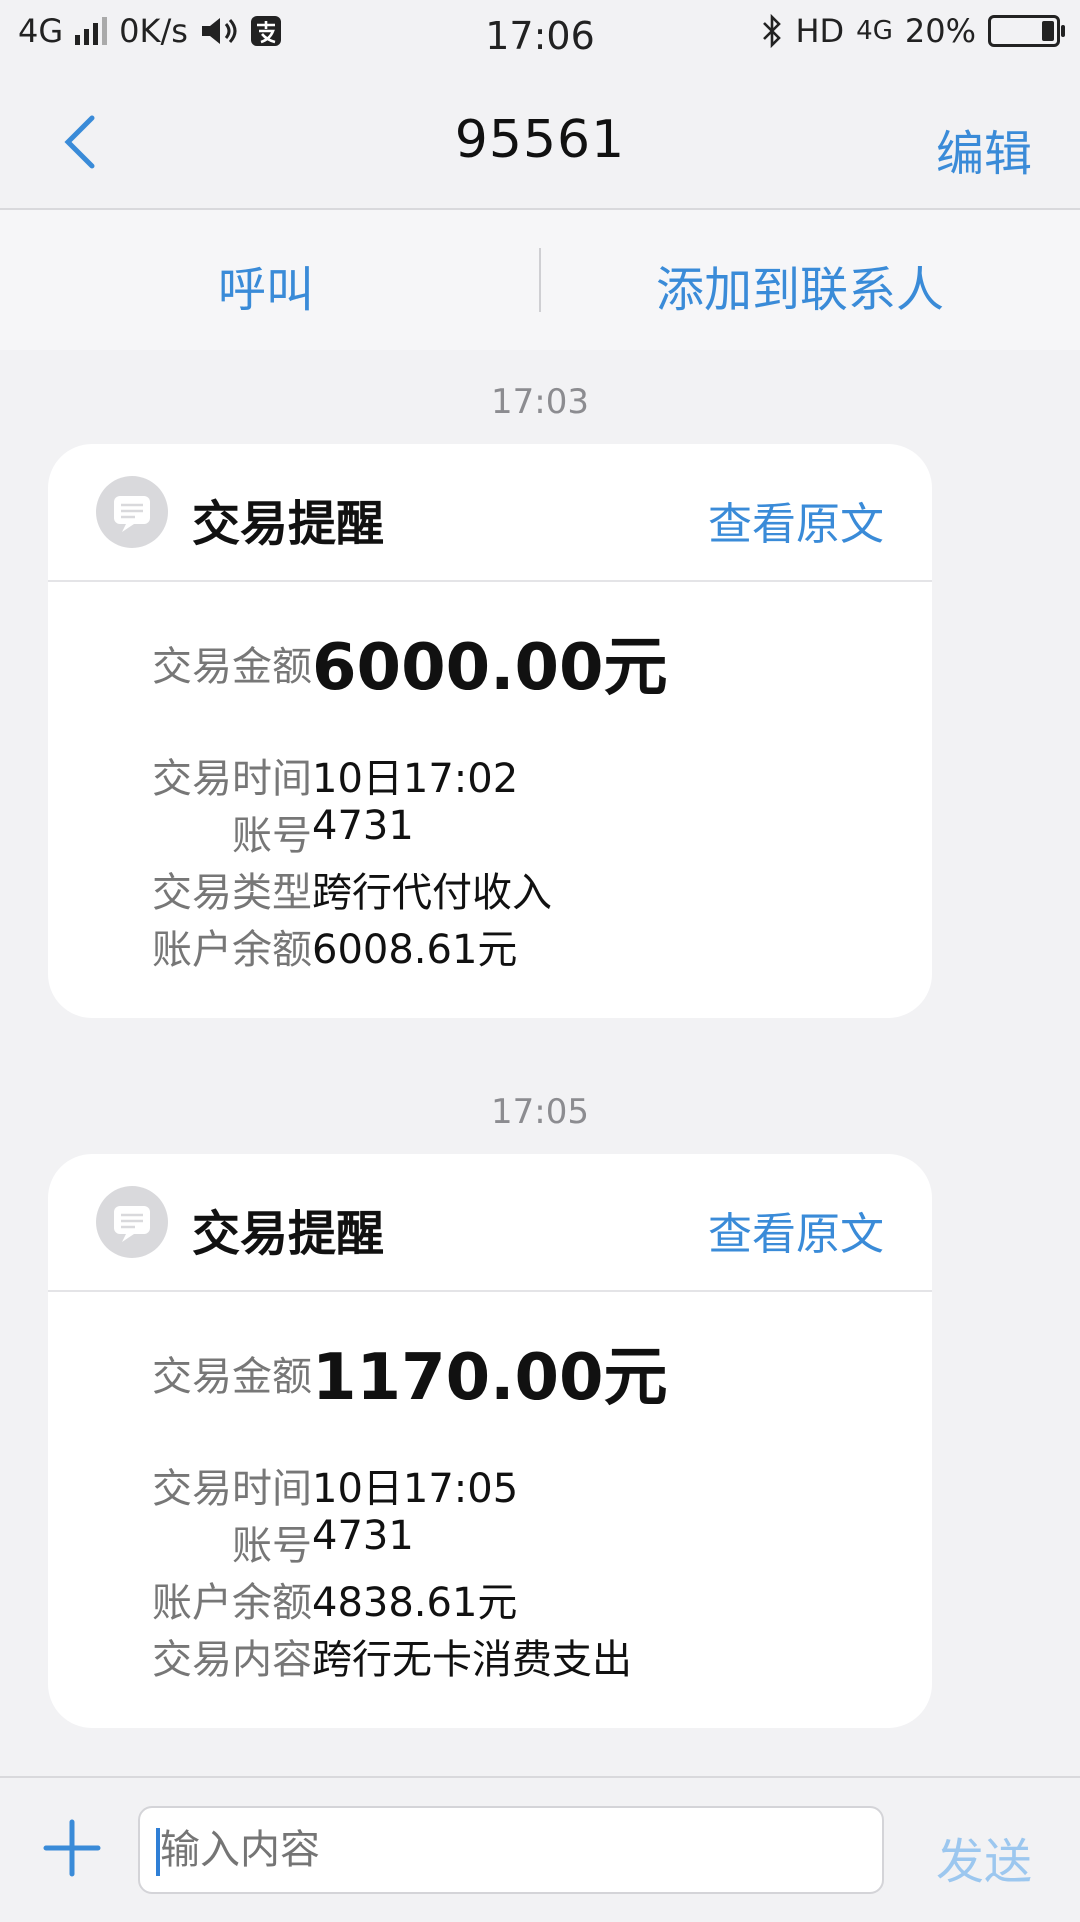  Describe the element at coordinates (158, 1852) in the screenshot. I see `text-caret` at that location.